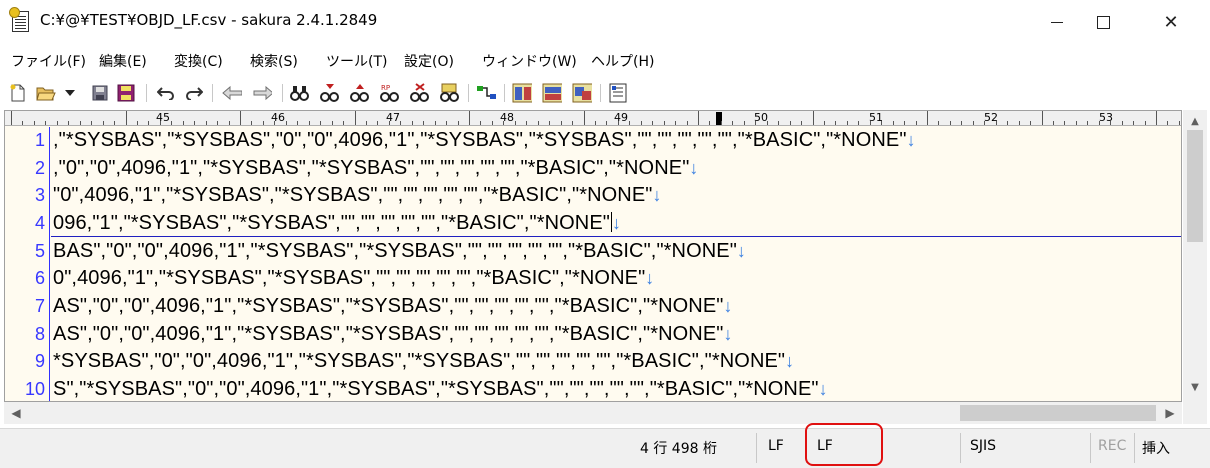  Describe the element at coordinates (618, 93) in the screenshot. I see `settings-common-icon` at that location.